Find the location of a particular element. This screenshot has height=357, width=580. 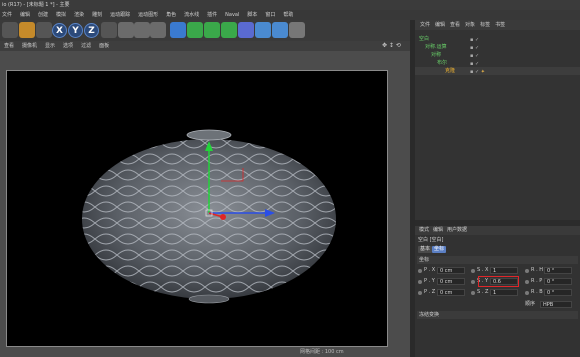

obj-menu-tags: 标签 is located at coordinates (485, 25).